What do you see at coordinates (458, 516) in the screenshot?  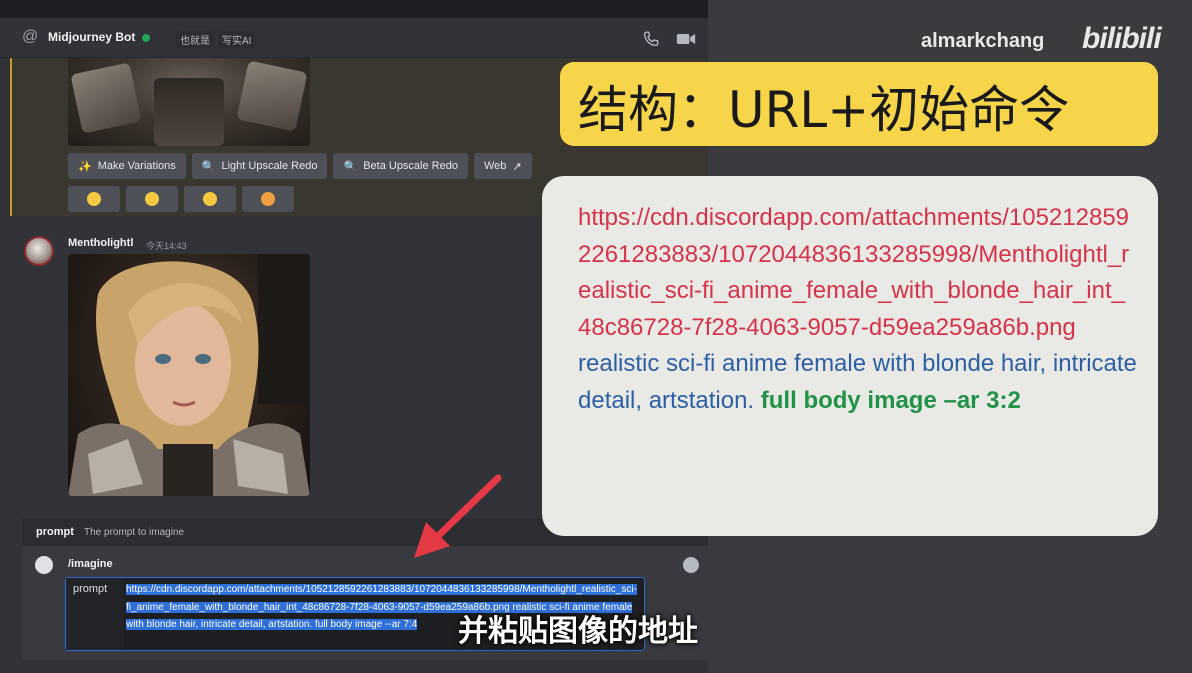 I see `red-arrow-icon` at bounding box center [458, 516].